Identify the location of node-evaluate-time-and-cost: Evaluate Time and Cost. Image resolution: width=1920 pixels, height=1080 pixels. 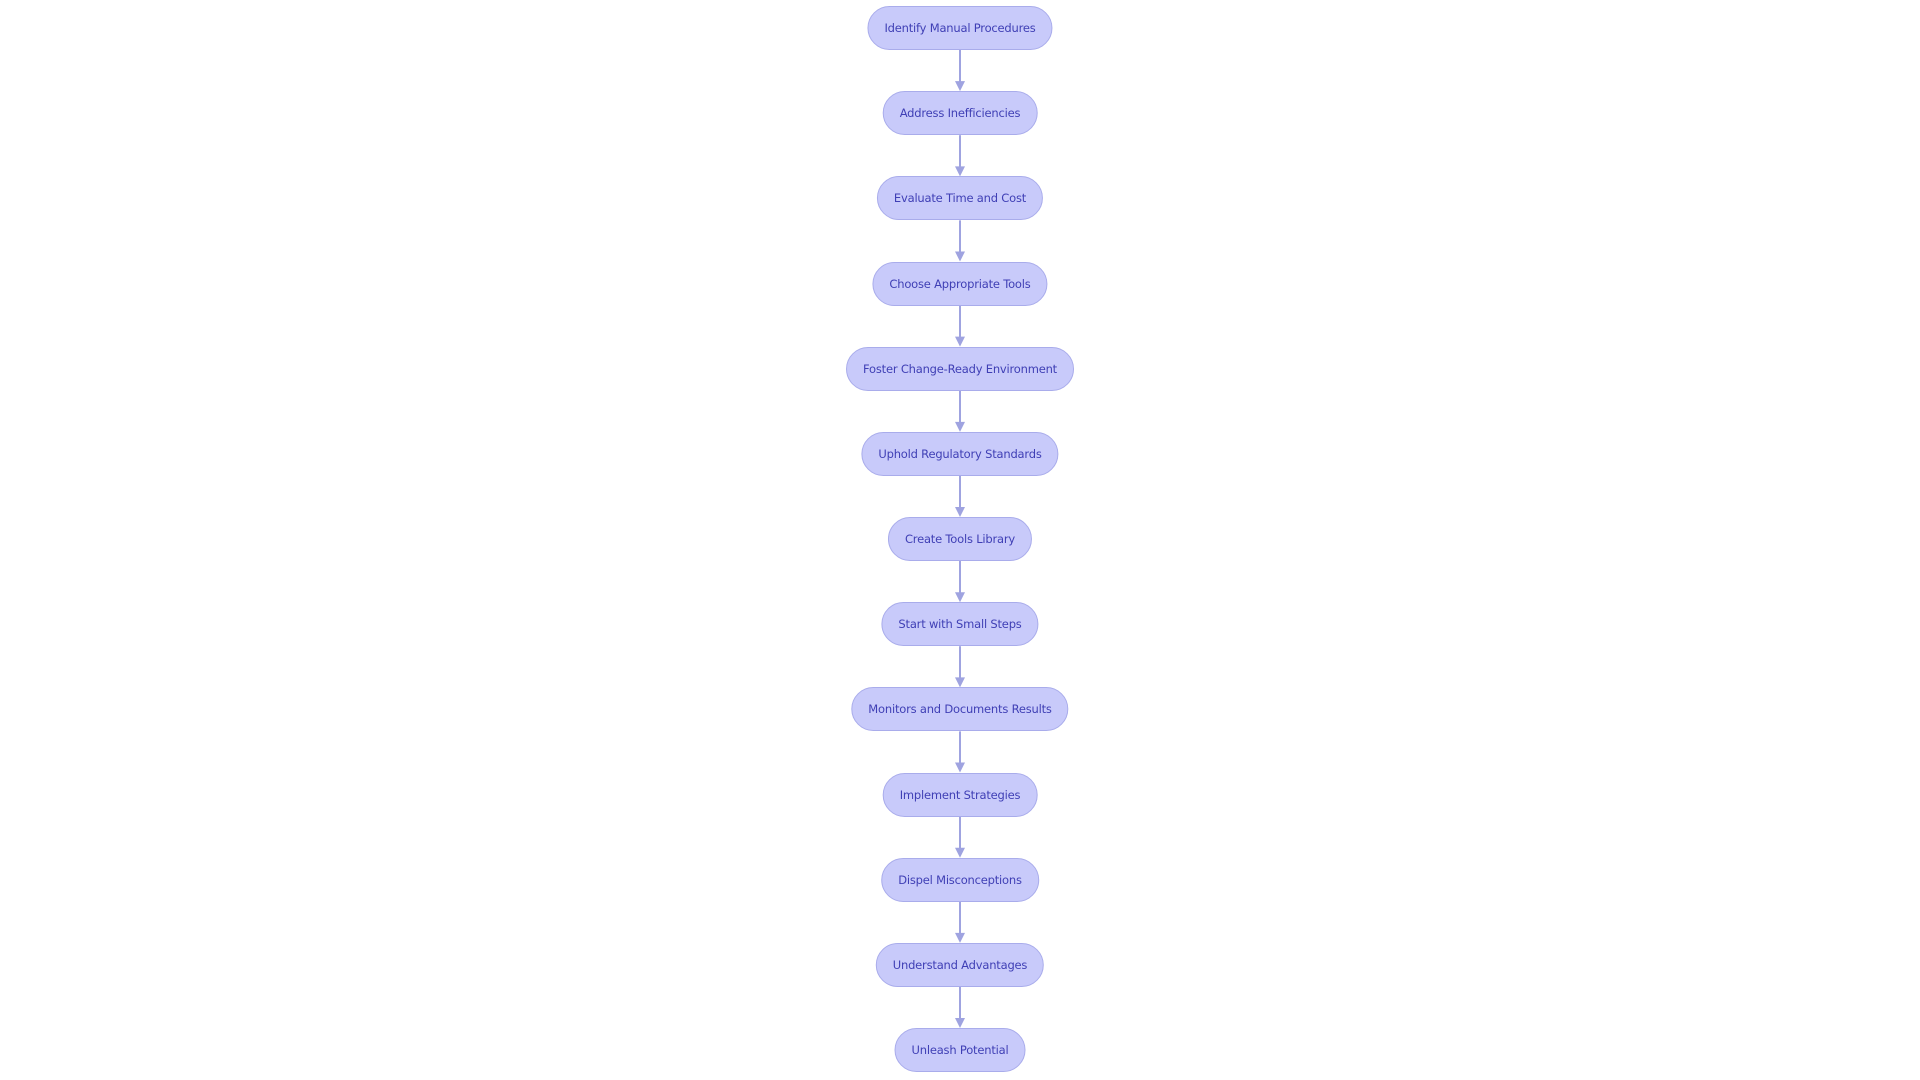
(960, 198).